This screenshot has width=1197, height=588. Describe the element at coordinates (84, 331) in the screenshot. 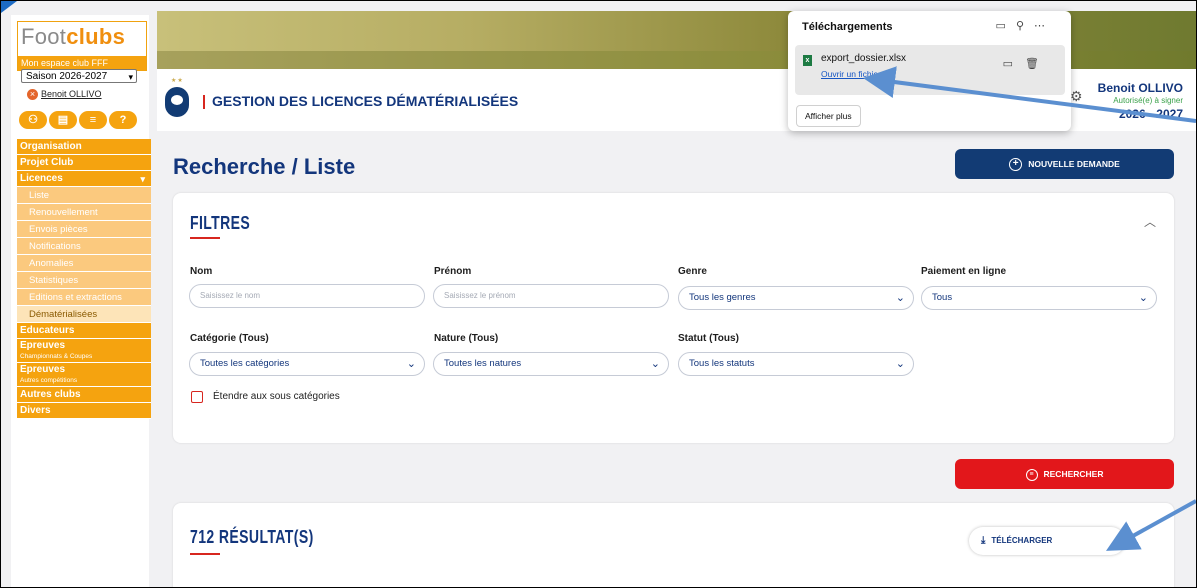

I see `sidebar-item-educateurs: Educateurs` at that location.